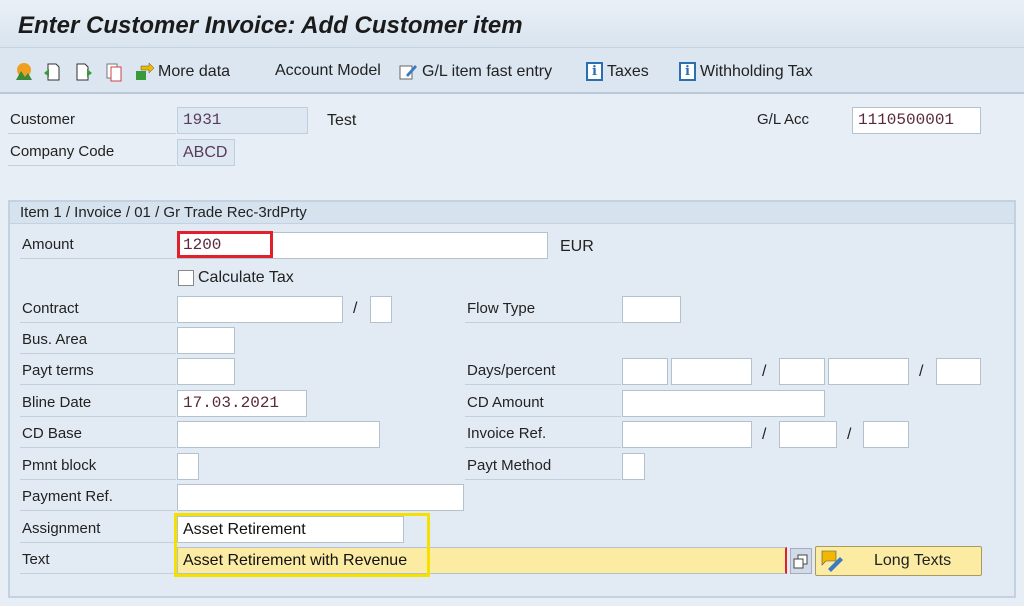 The image size is (1024, 606). I want to click on customer-label: Customer, so click(92, 120).